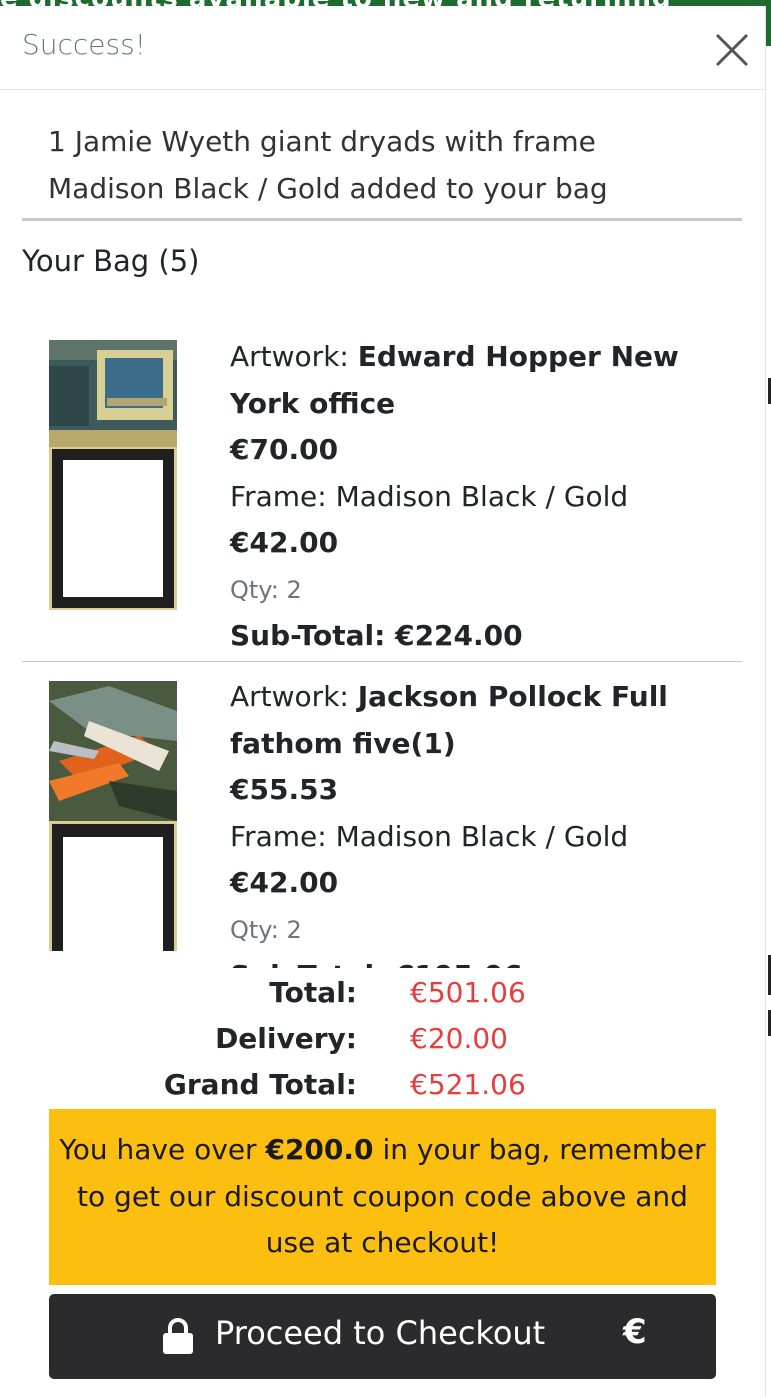  Describe the element at coordinates (468, 1084) in the screenshot. I see `grand-total-value: €521.06` at that location.